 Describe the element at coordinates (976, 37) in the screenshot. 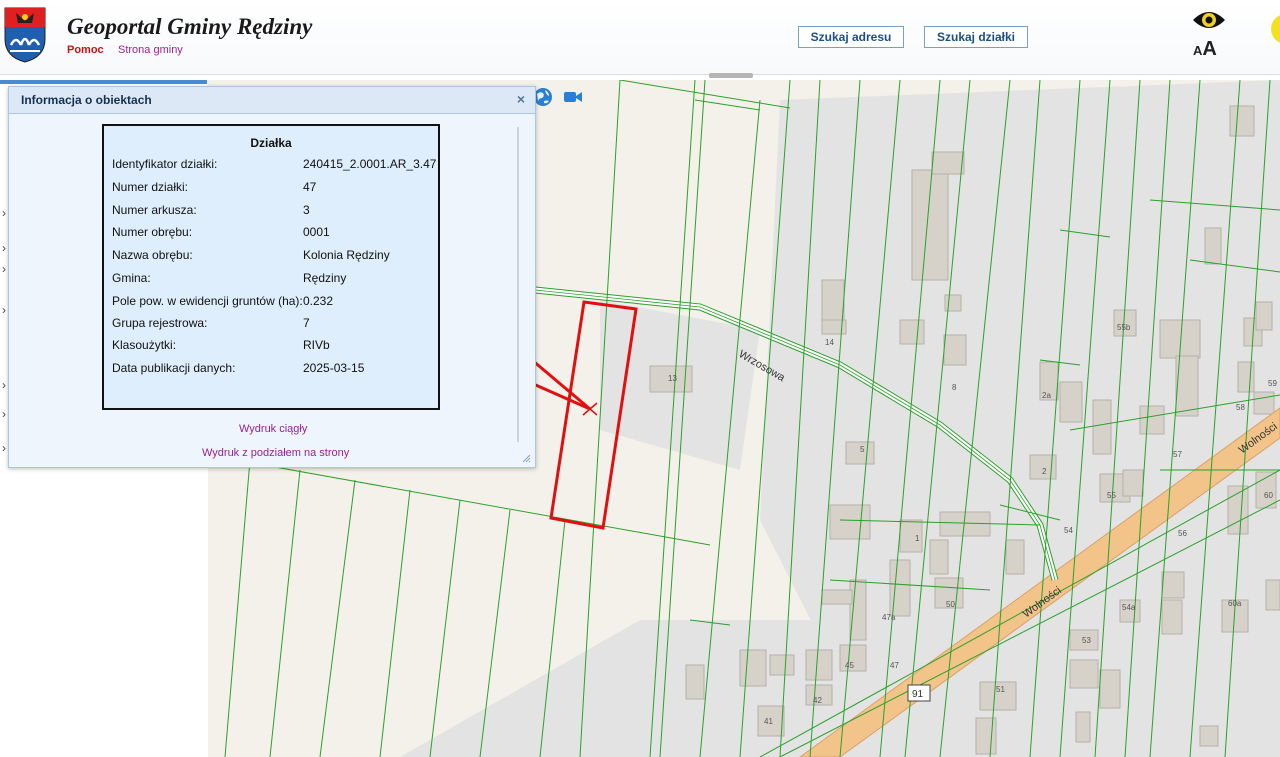

I see `search-plot-button: Szukaj działki` at that location.